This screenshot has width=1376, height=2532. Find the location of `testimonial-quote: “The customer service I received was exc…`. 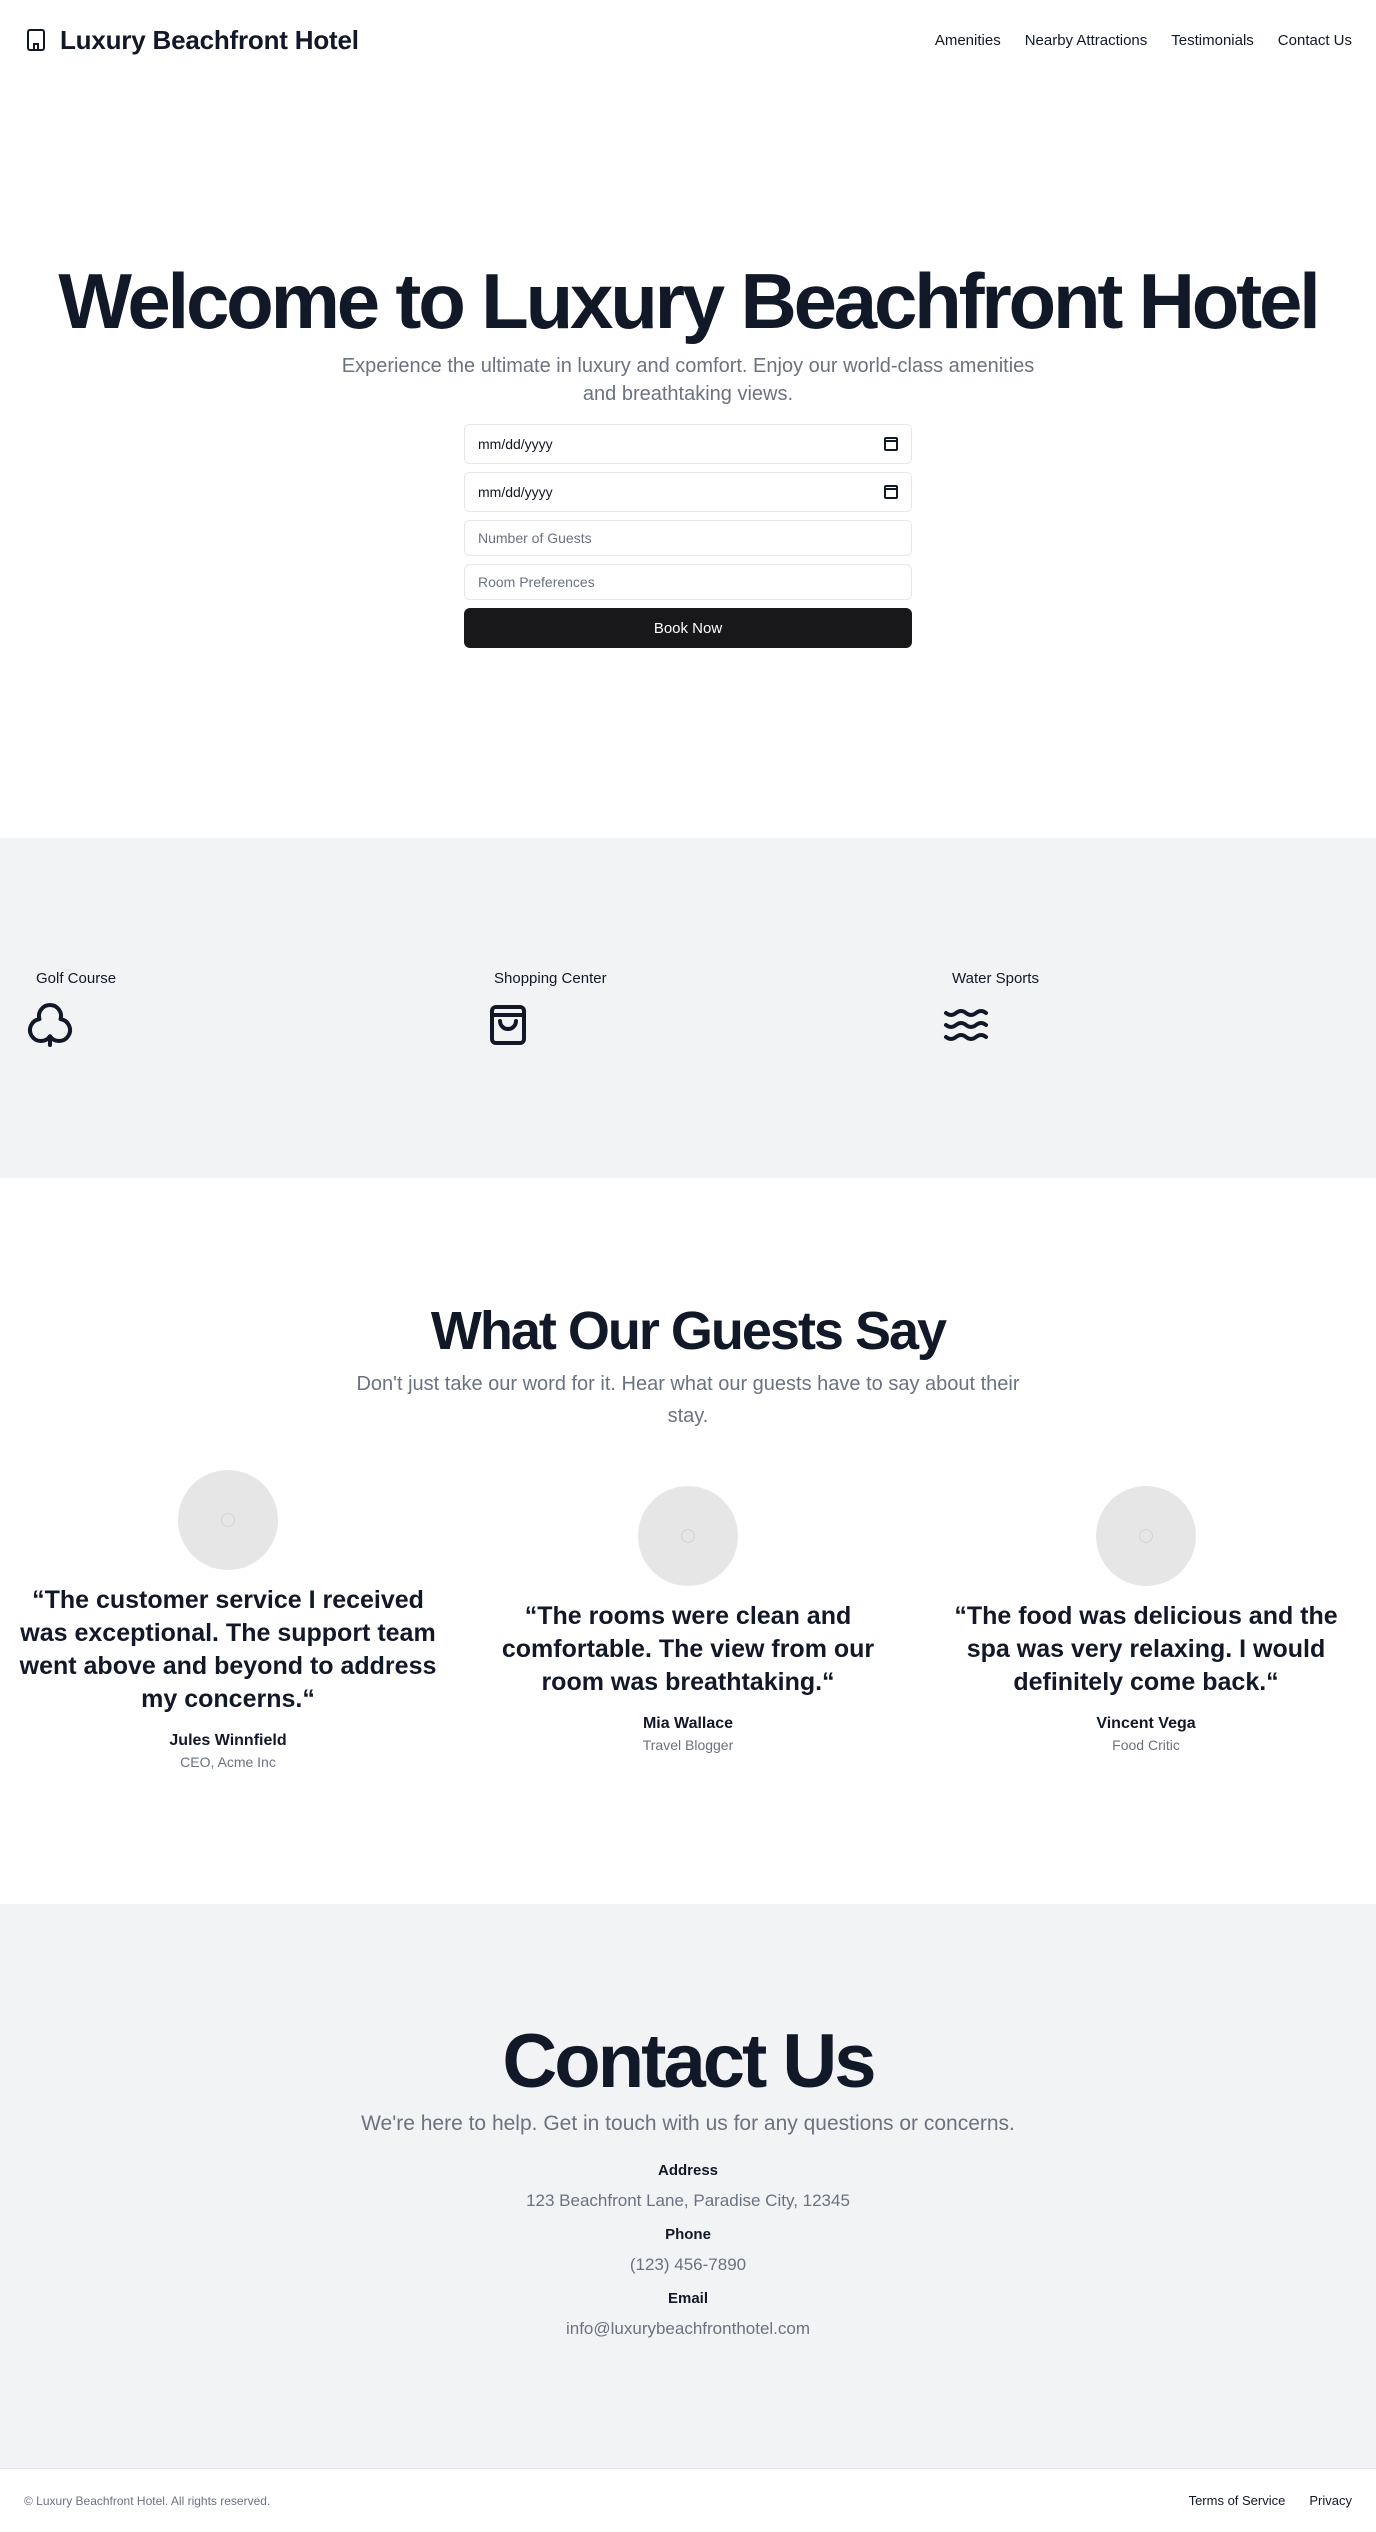

testimonial-quote: “The customer service I received was exc… is located at coordinates (228, 1649).